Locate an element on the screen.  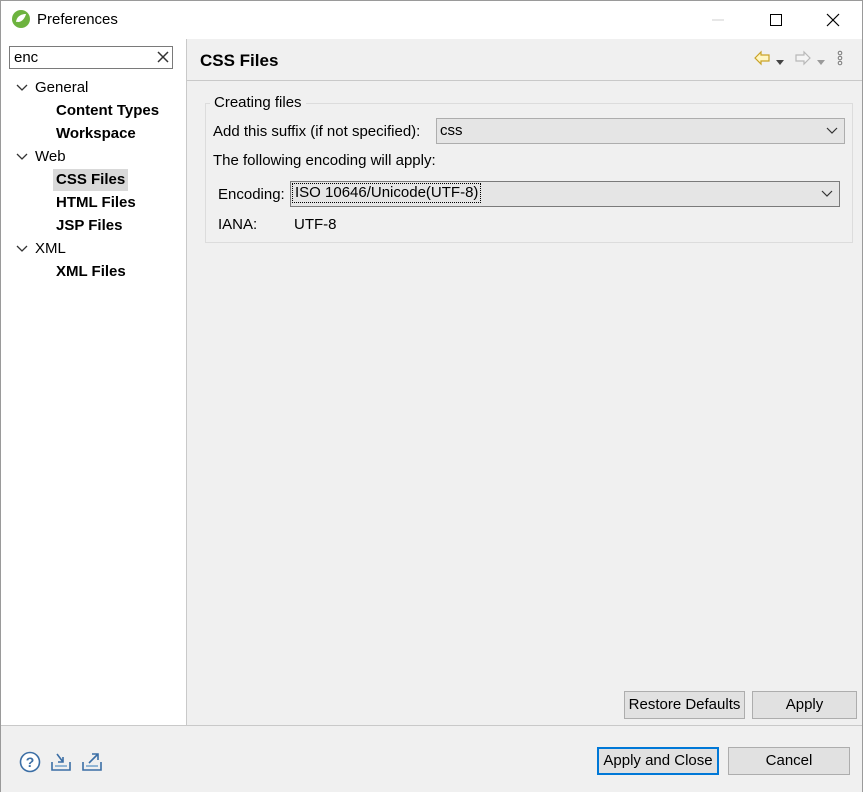
restore-defaults-button: Restore Defaults is located at coordinates (684, 705).